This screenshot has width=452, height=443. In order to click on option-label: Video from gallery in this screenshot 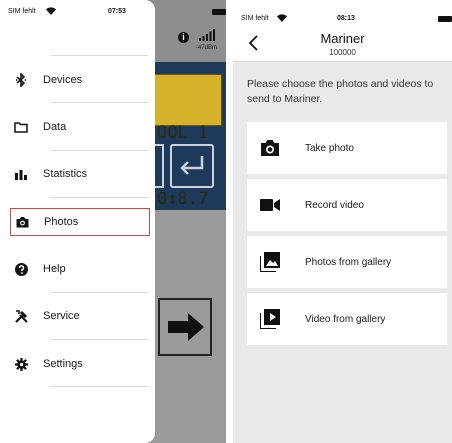, I will do `click(345, 319)`.